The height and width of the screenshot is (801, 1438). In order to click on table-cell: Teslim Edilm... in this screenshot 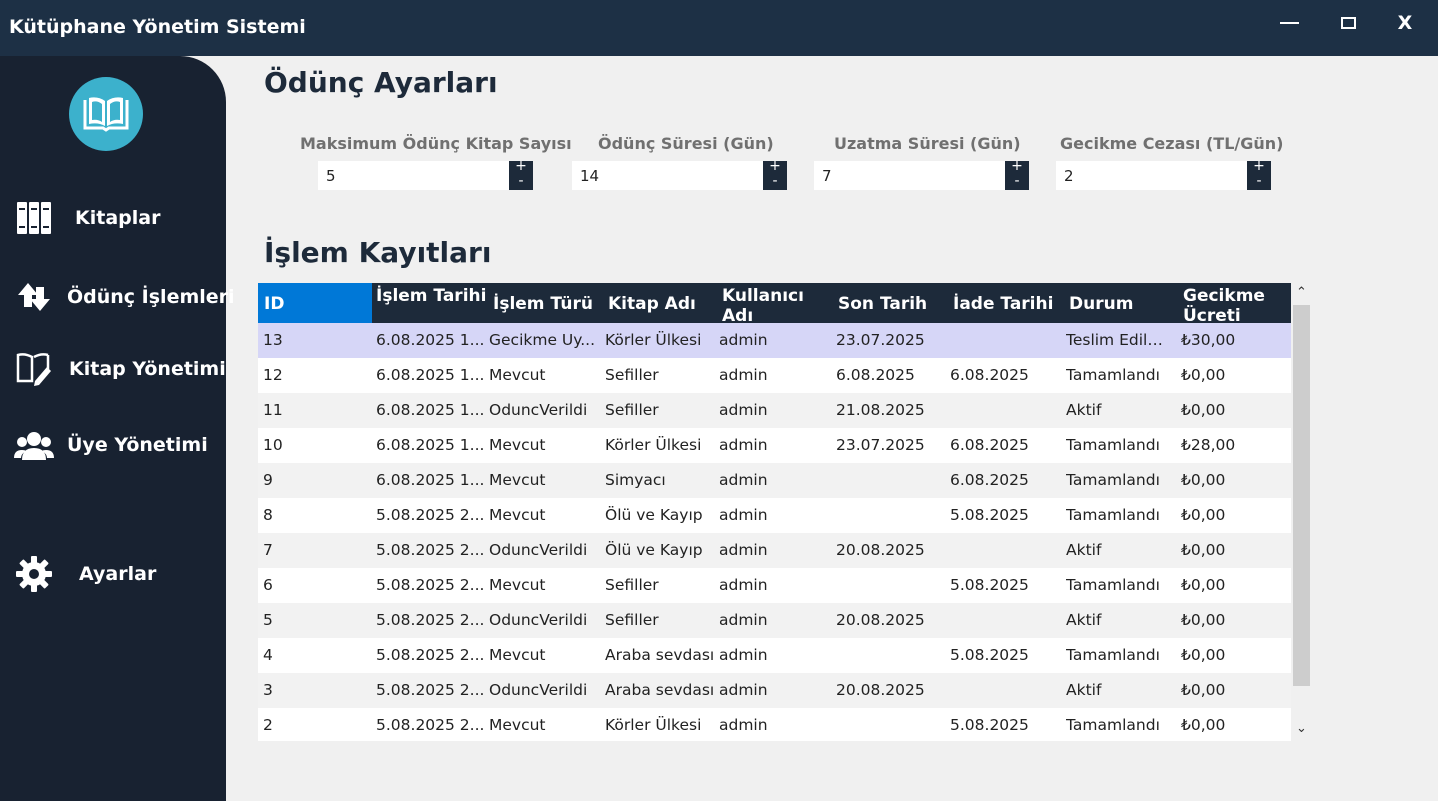, I will do `click(1121, 340)`.